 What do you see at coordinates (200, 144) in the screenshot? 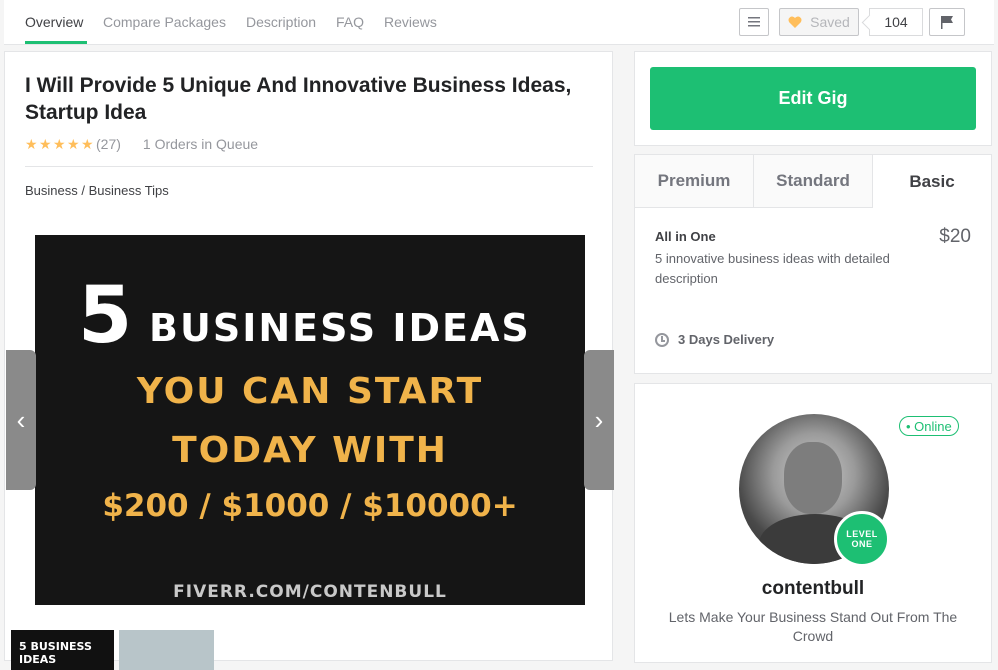
I see `orders-in-queue: 1 Orders in Queue` at bounding box center [200, 144].